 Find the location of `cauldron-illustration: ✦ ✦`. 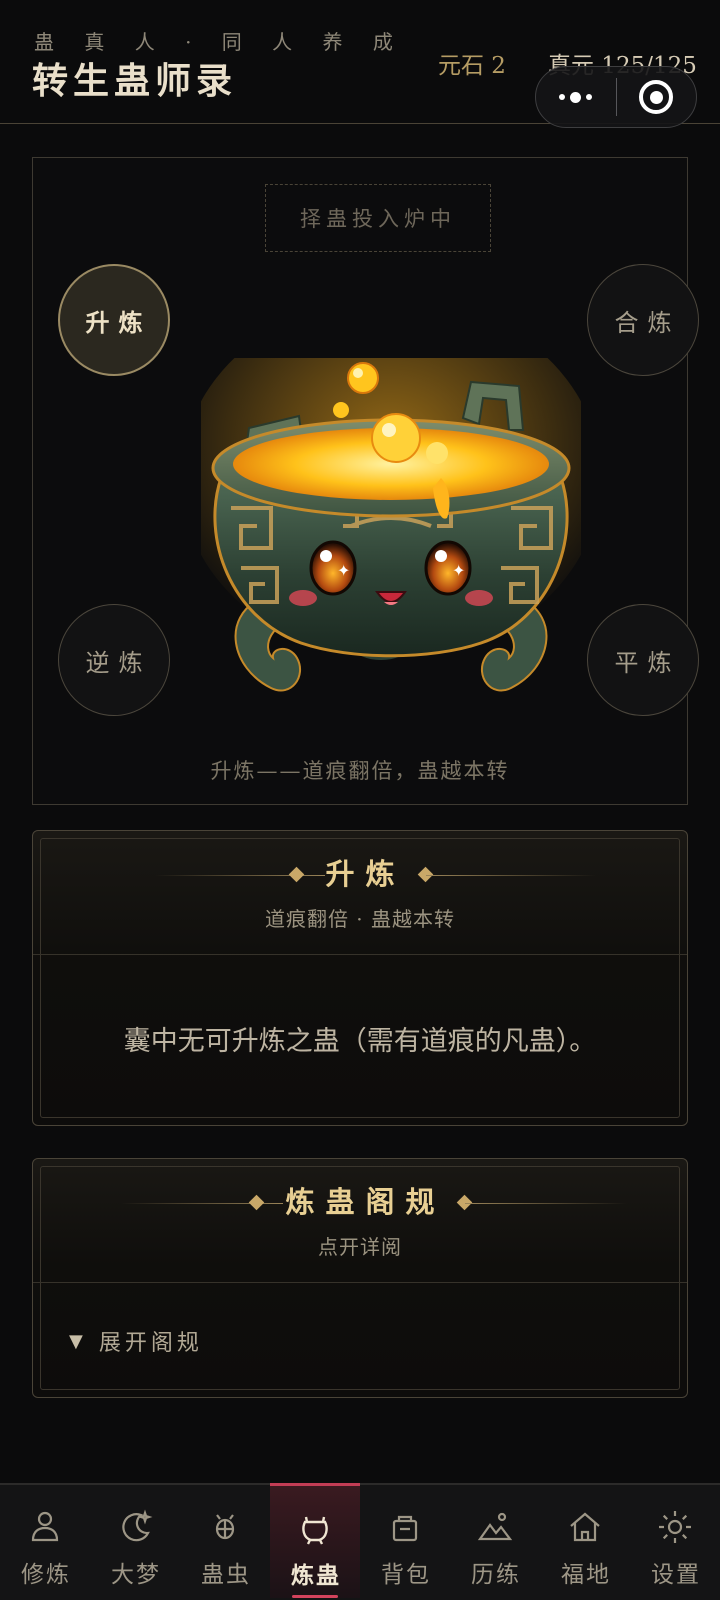

cauldron-illustration: ✦ ✦ is located at coordinates (391, 525).